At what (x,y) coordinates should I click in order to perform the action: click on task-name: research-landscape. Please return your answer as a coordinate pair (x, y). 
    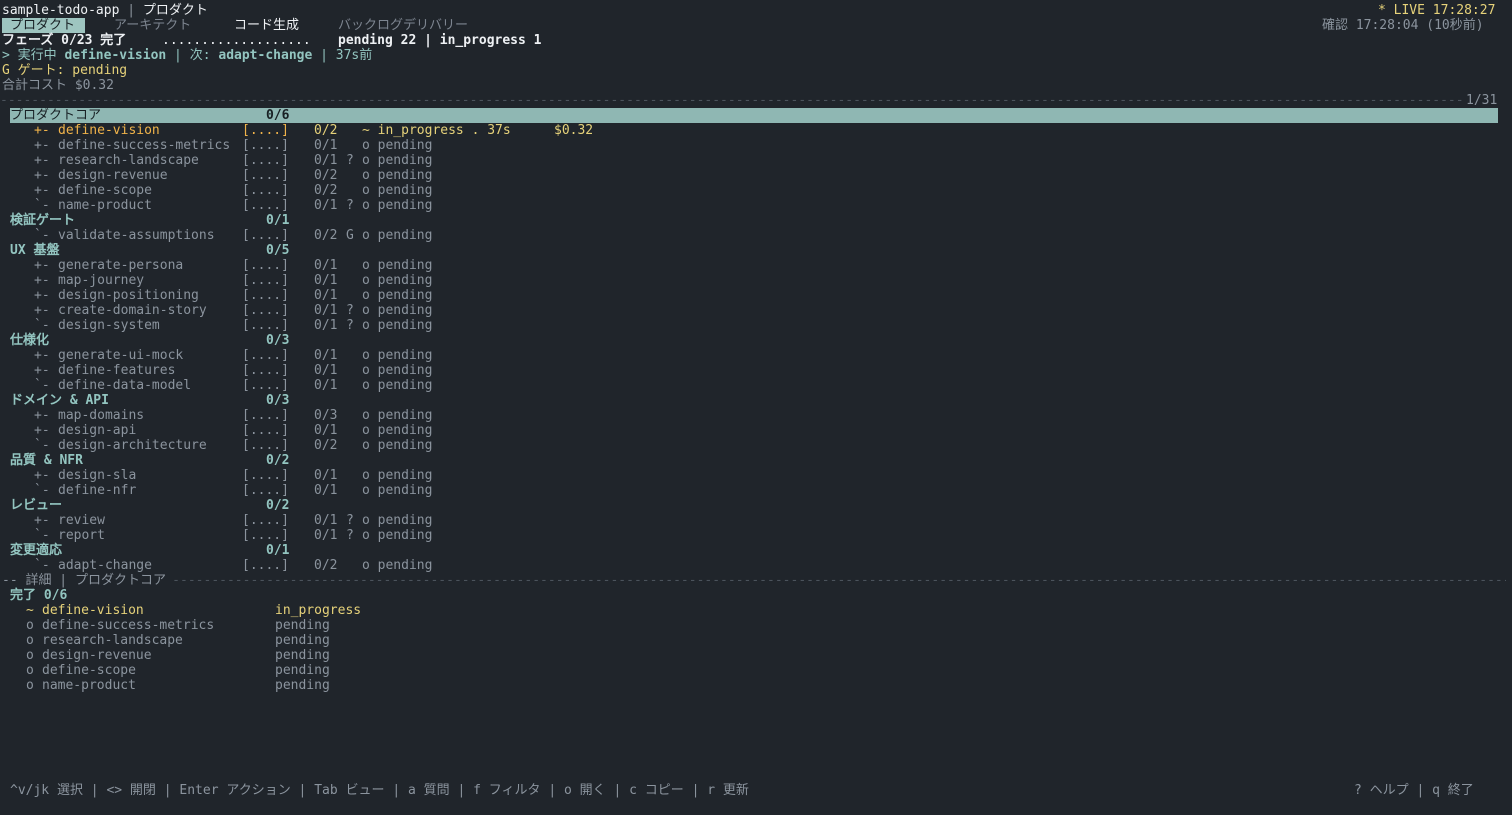
    Looking at the image, I should click on (128, 160).